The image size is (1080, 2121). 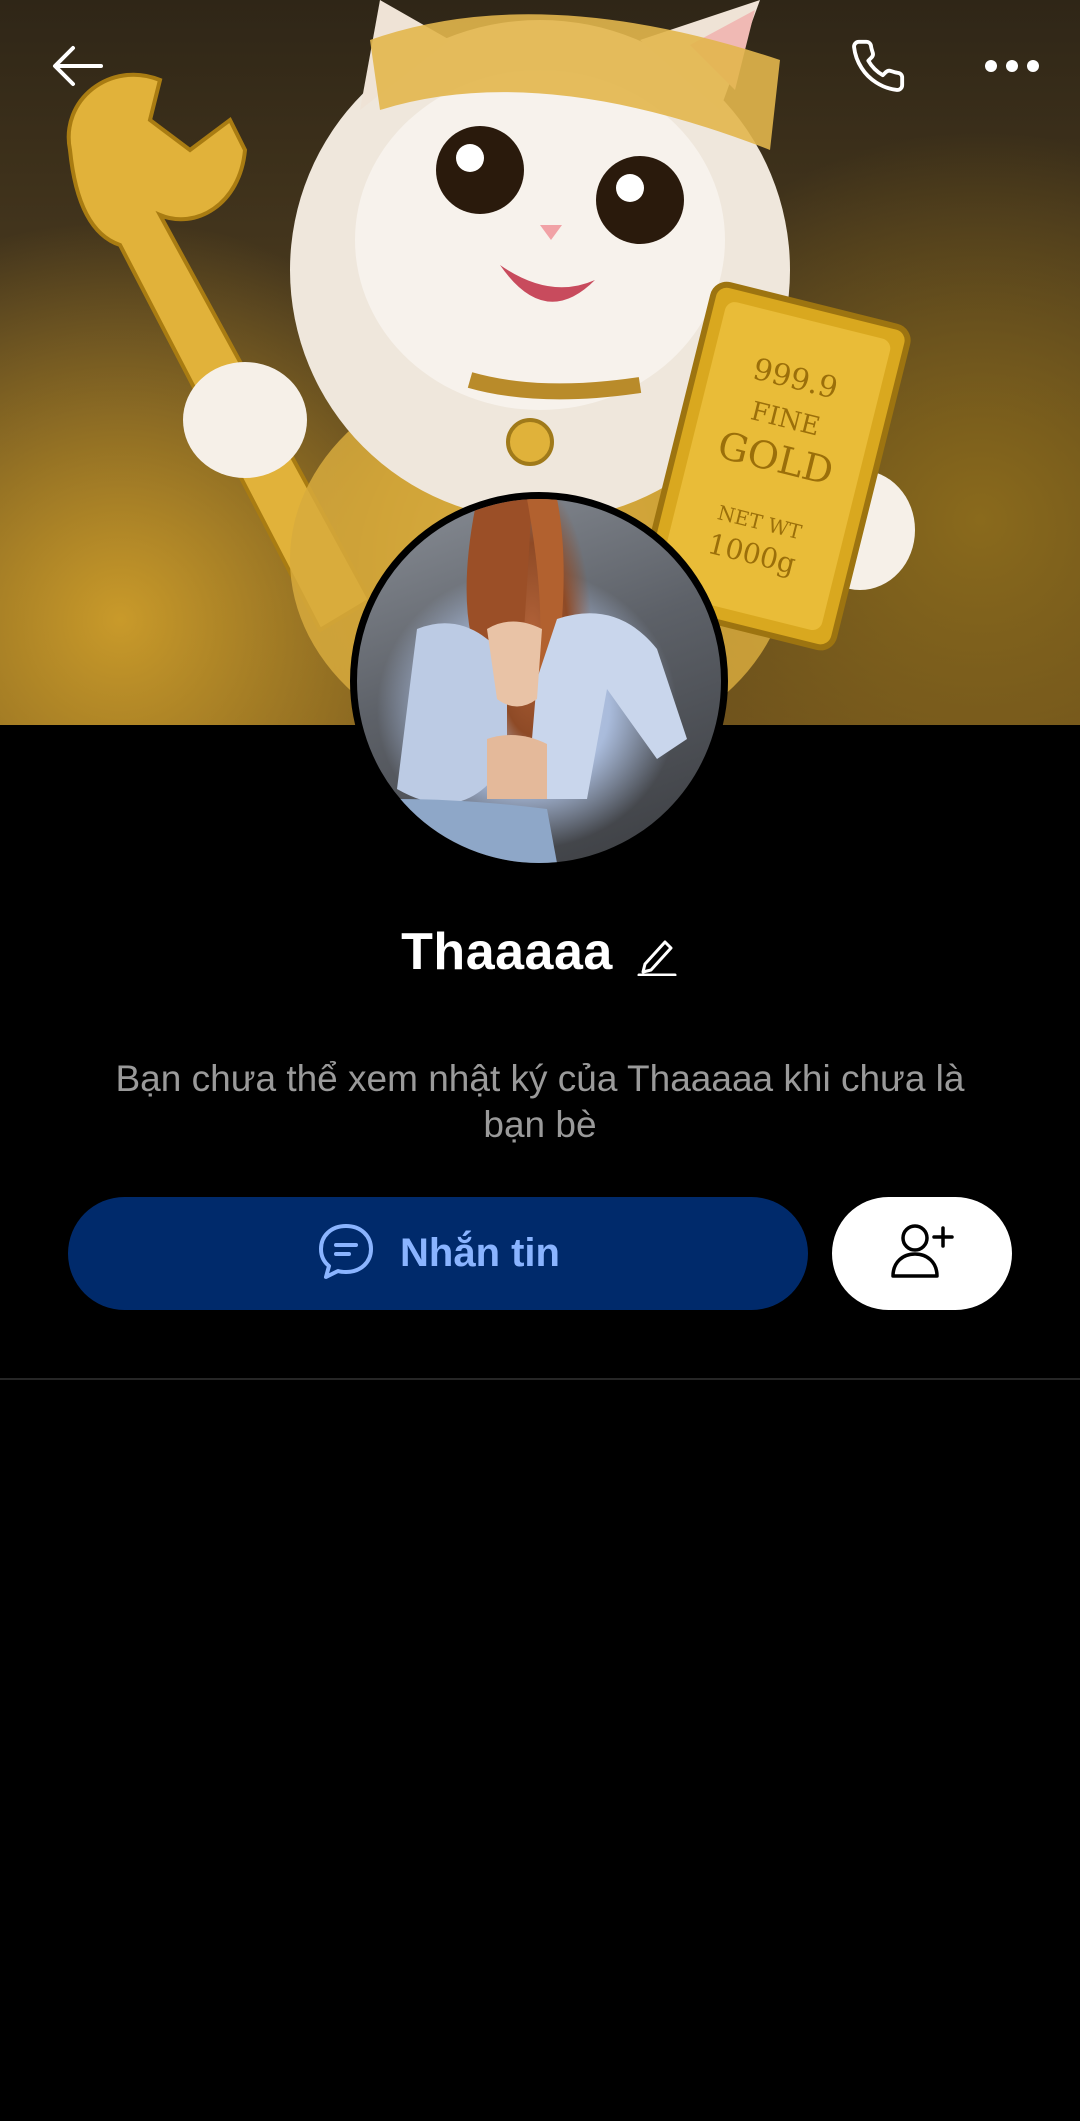 What do you see at coordinates (540, 1379) in the screenshot?
I see `section-divider` at bounding box center [540, 1379].